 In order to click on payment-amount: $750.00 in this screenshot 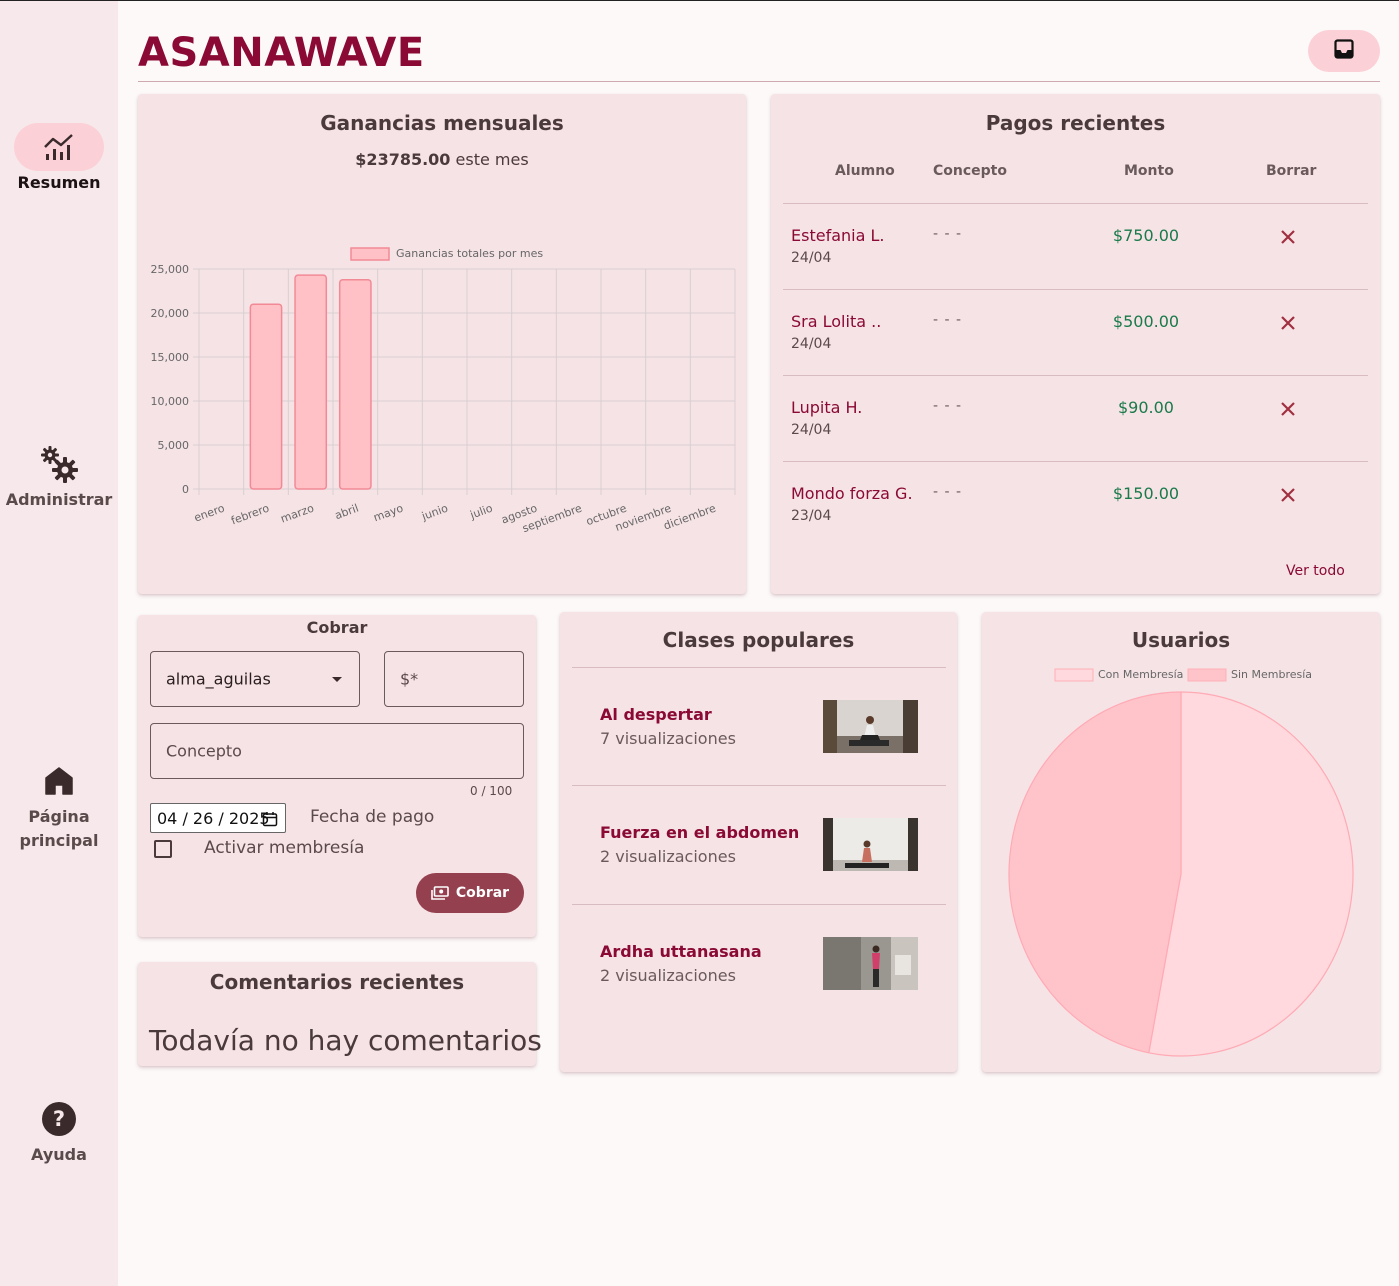, I will do `click(1146, 235)`.